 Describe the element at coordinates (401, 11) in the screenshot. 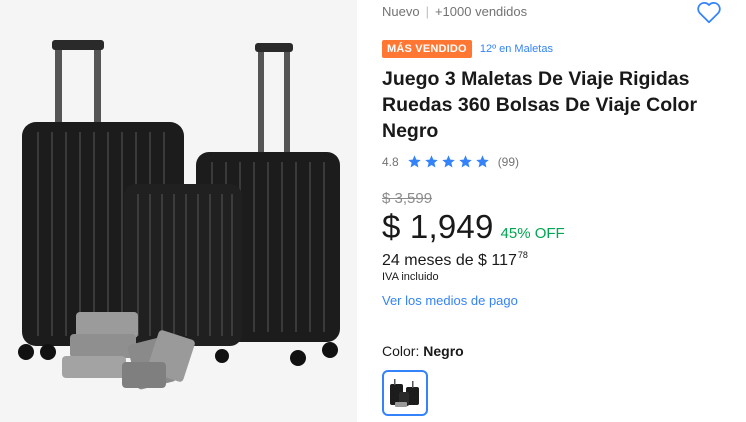

I see `condition-label: Nuevo` at that location.